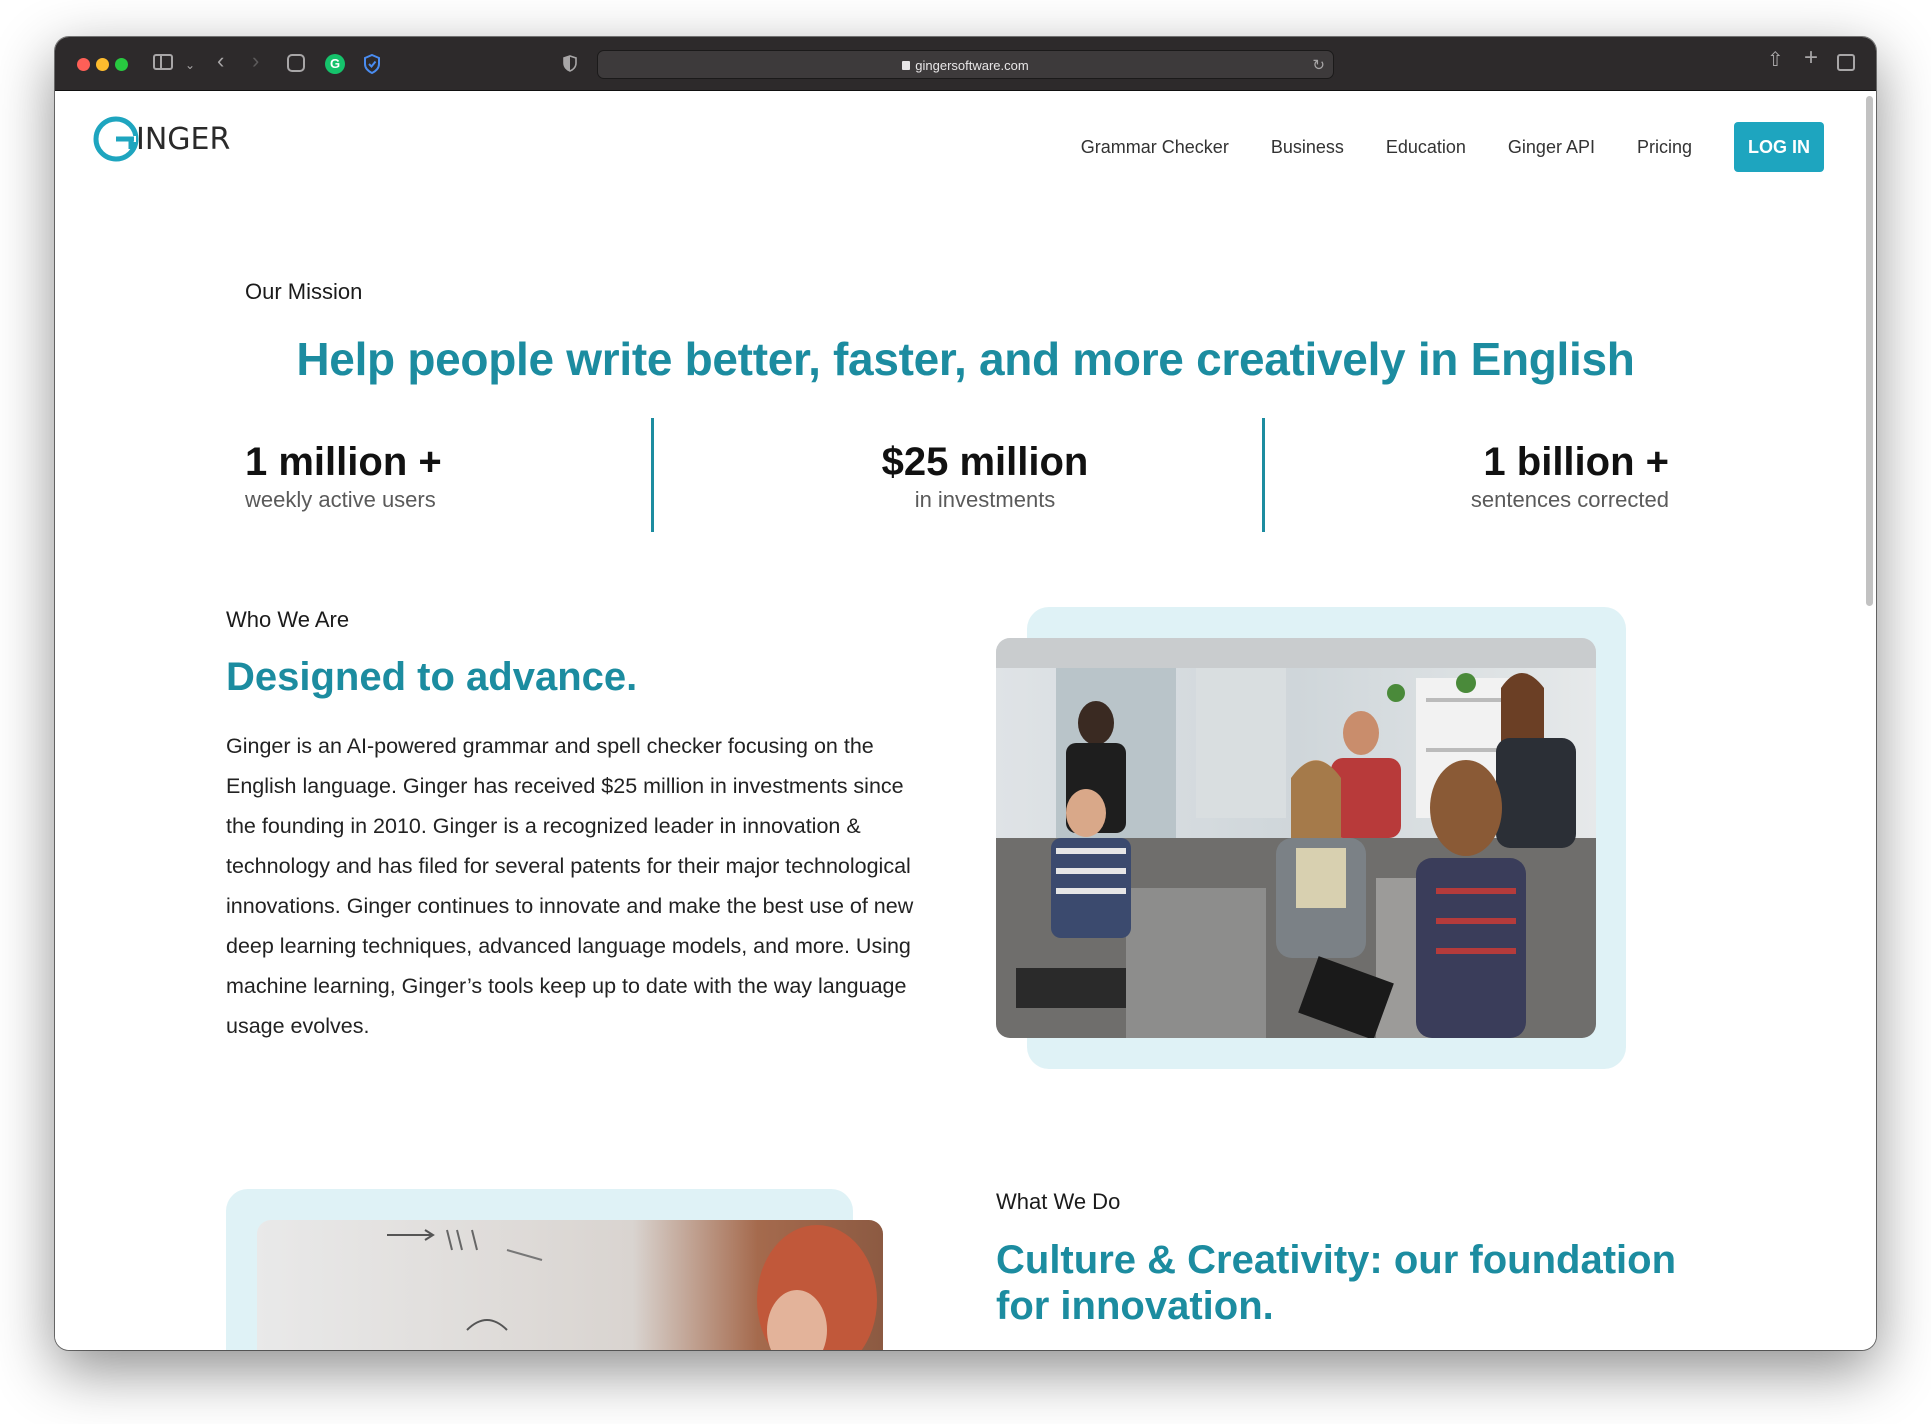 This screenshot has height=1424, width=1931. What do you see at coordinates (163, 62) in the screenshot?
I see `sidebar-toggle-icon` at bounding box center [163, 62].